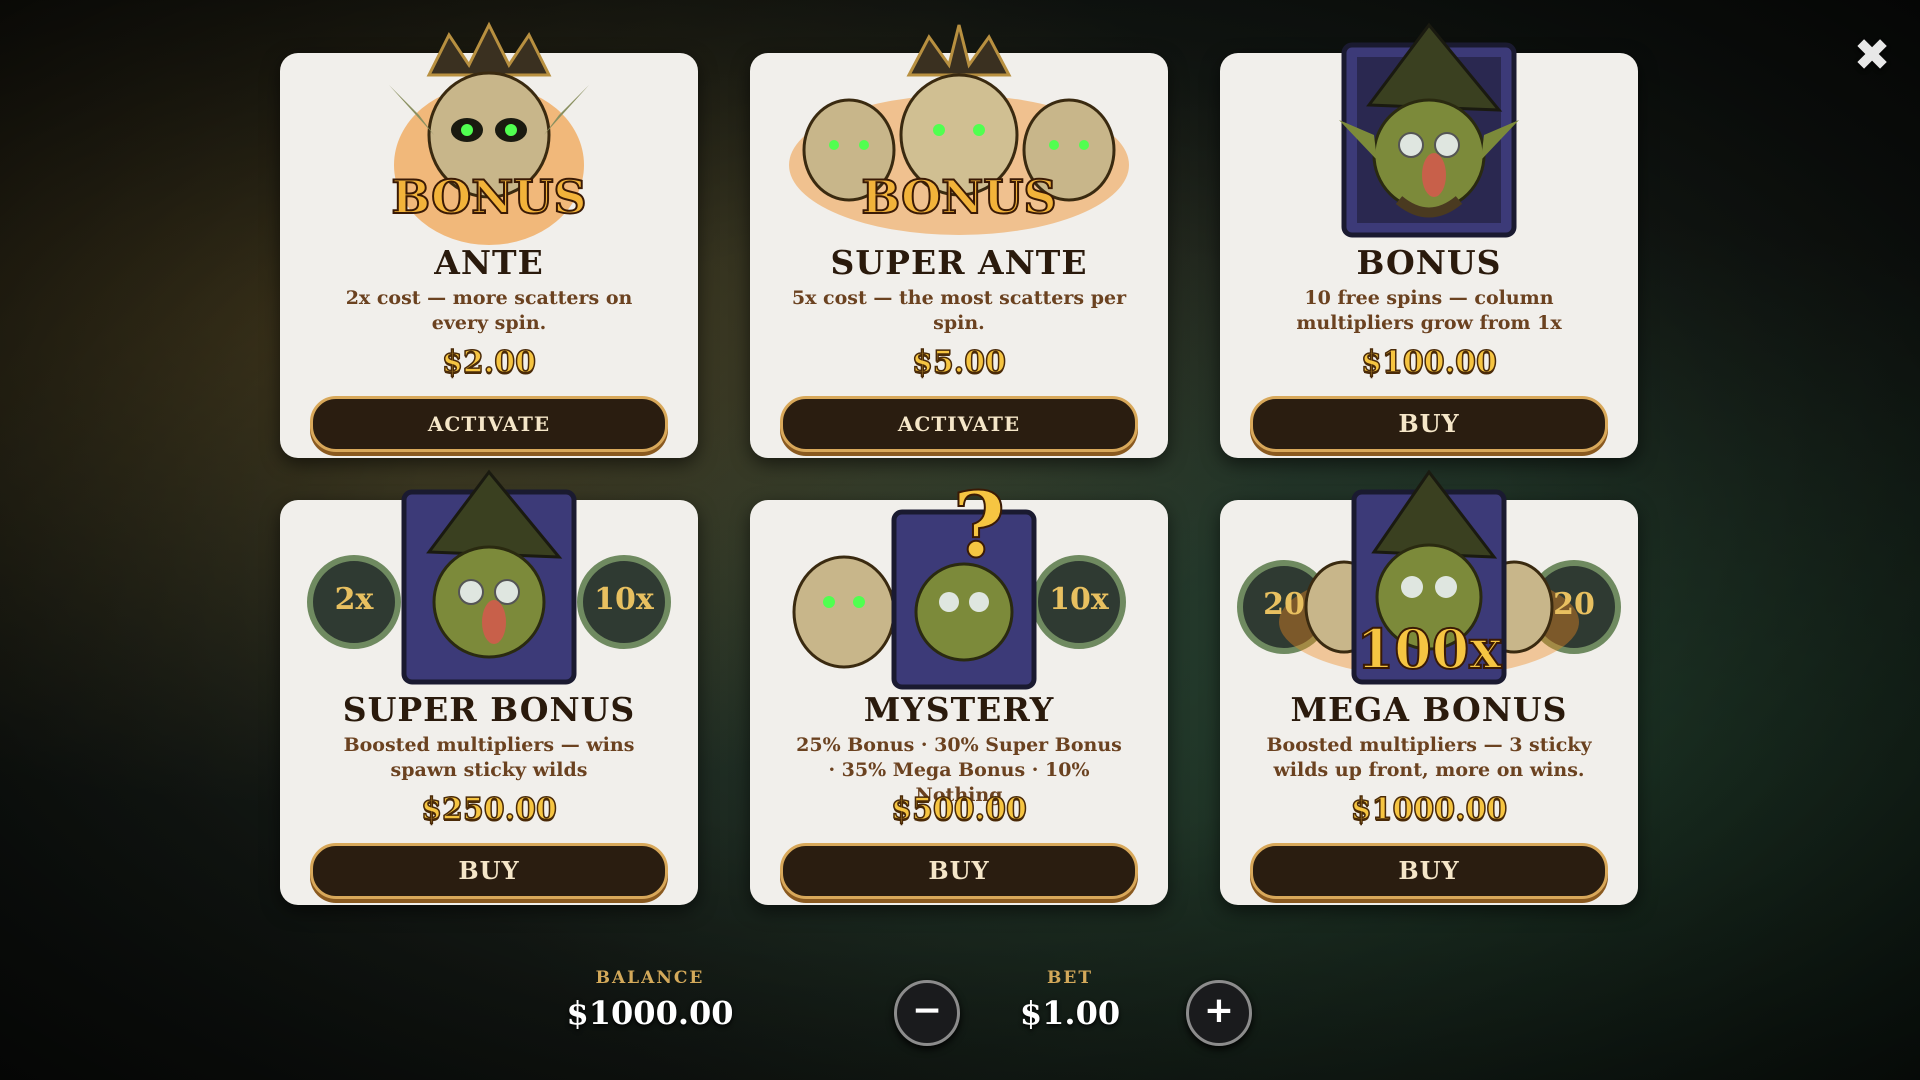 The width and height of the screenshot is (1920, 1080). Describe the element at coordinates (1872, 56) in the screenshot. I see `close-icon: ✖` at that location.